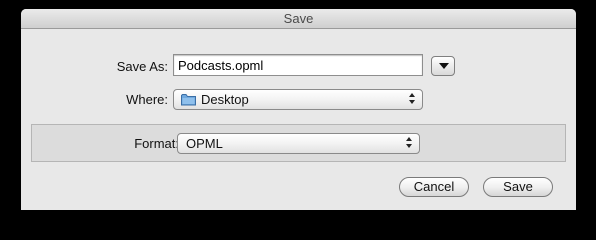  What do you see at coordinates (156, 143) in the screenshot?
I see `format-label: Format:` at bounding box center [156, 143].